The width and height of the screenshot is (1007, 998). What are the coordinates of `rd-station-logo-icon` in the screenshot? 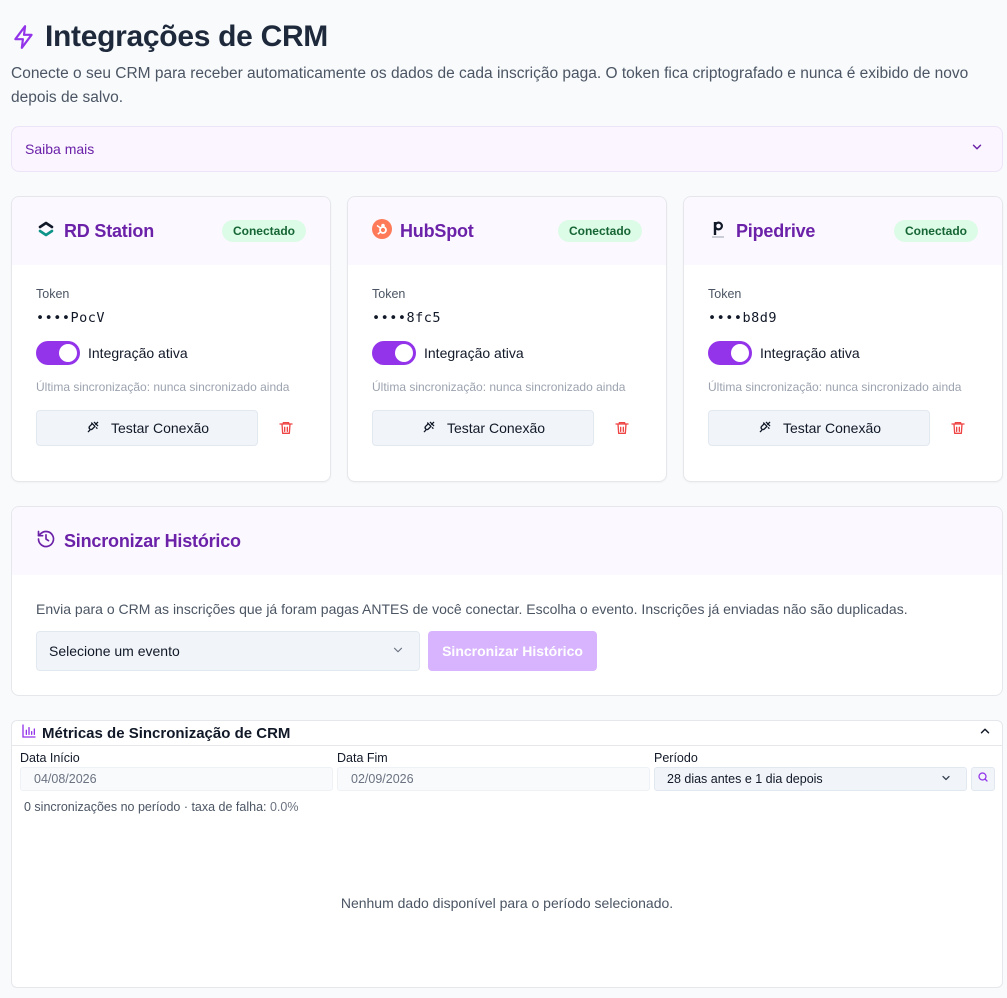 It's located at (46, 231).